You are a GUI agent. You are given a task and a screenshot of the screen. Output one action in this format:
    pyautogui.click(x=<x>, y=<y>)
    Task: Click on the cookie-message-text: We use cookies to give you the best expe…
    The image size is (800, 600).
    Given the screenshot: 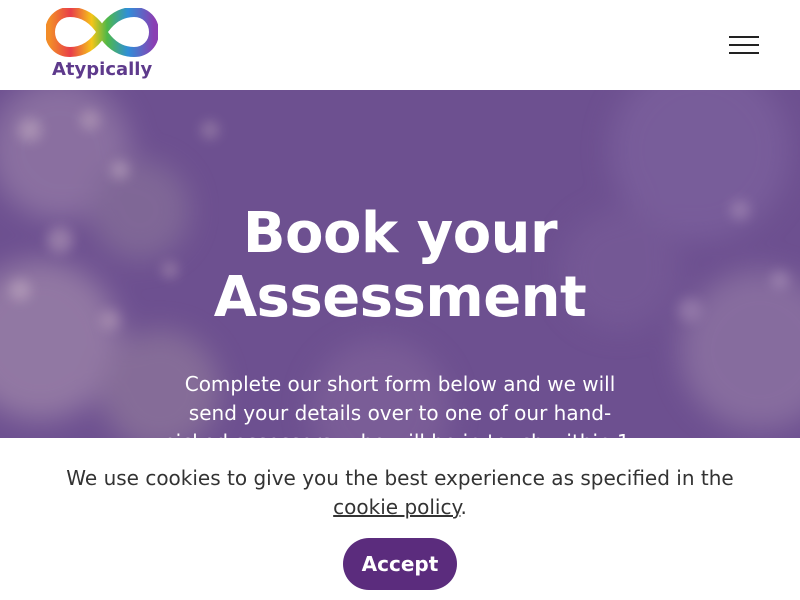 What is the action you would take?
    pyautogui.click(x=400, y=478)
    